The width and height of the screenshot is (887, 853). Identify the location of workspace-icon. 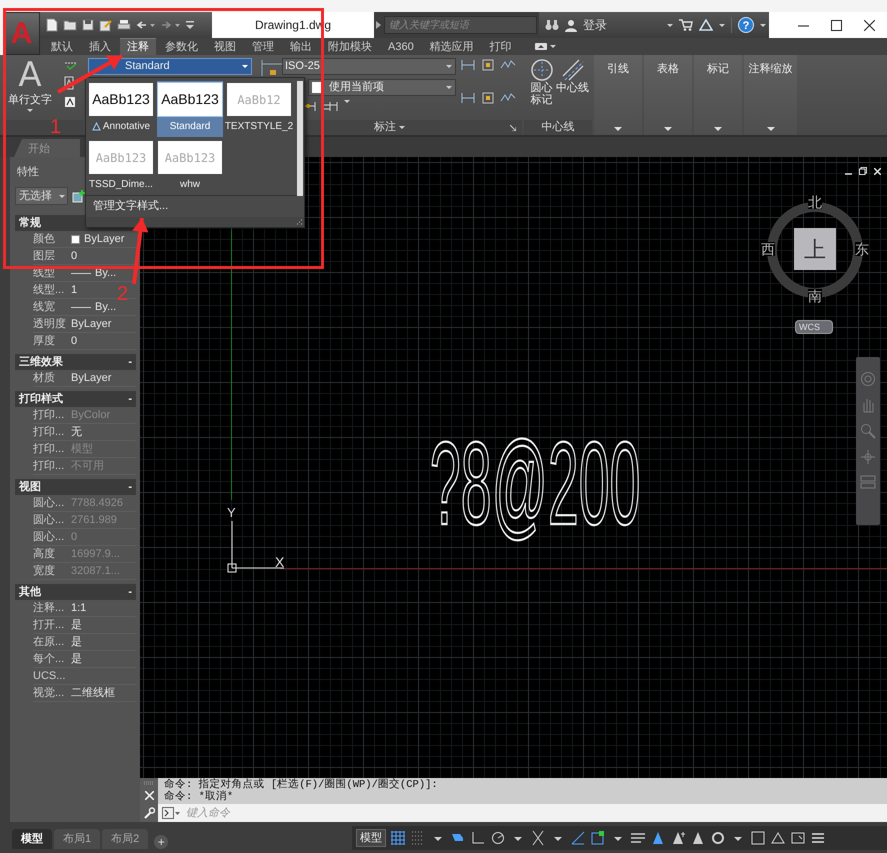
(718, 838).